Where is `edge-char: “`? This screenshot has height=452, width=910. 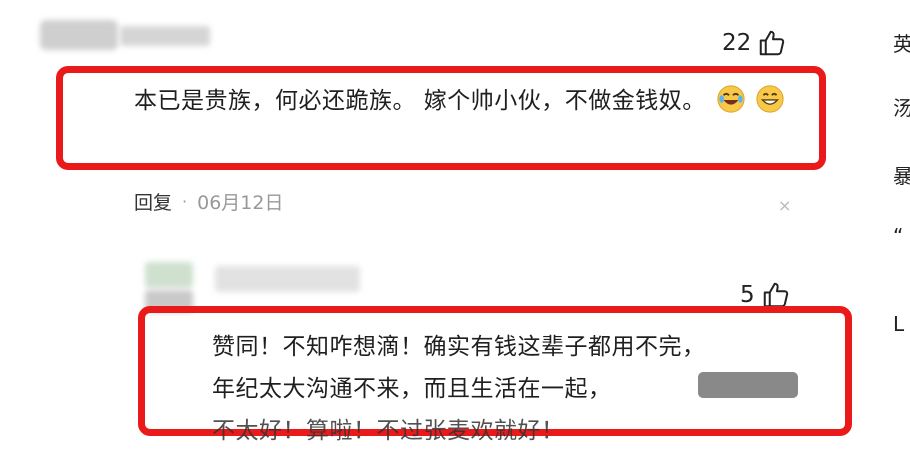
edge-char: “ is located at coordinates (898, 236).